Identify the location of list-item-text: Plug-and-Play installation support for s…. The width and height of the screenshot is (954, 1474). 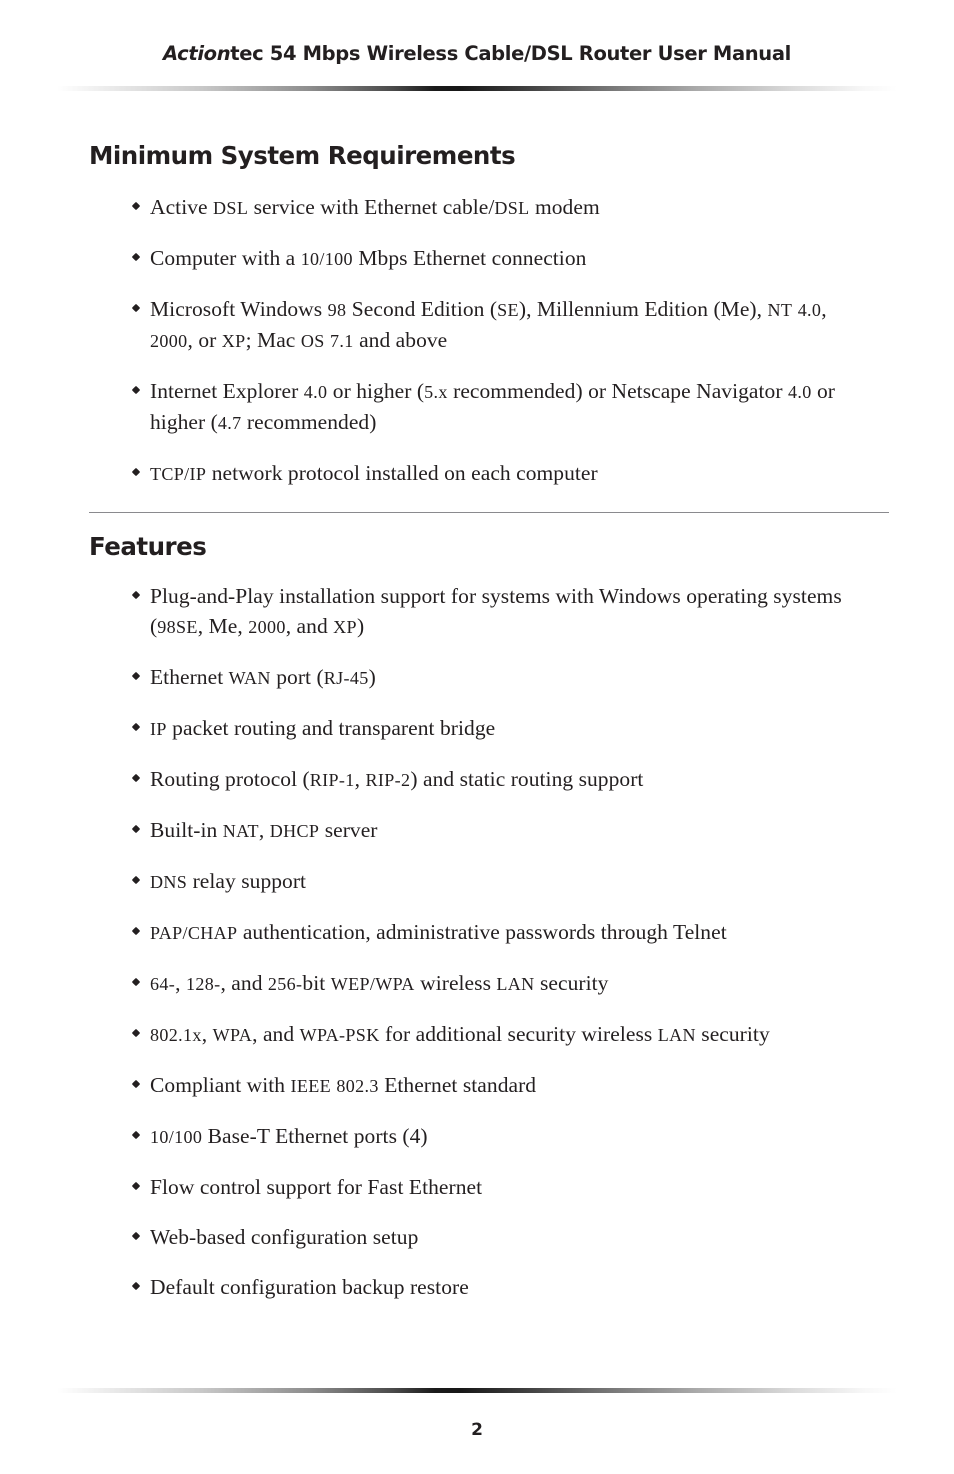
(496, 611).